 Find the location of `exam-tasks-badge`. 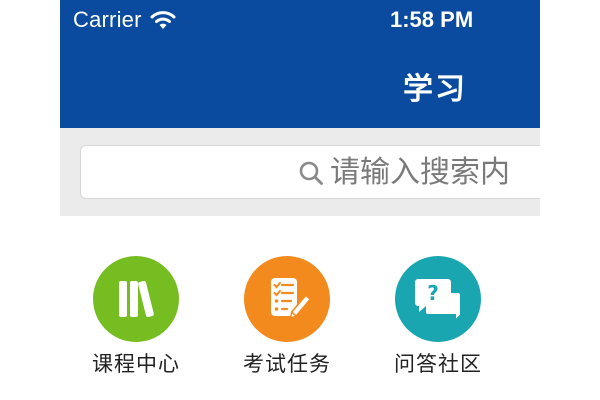

exam-tasks-badge is located at coordinates (287, 299).